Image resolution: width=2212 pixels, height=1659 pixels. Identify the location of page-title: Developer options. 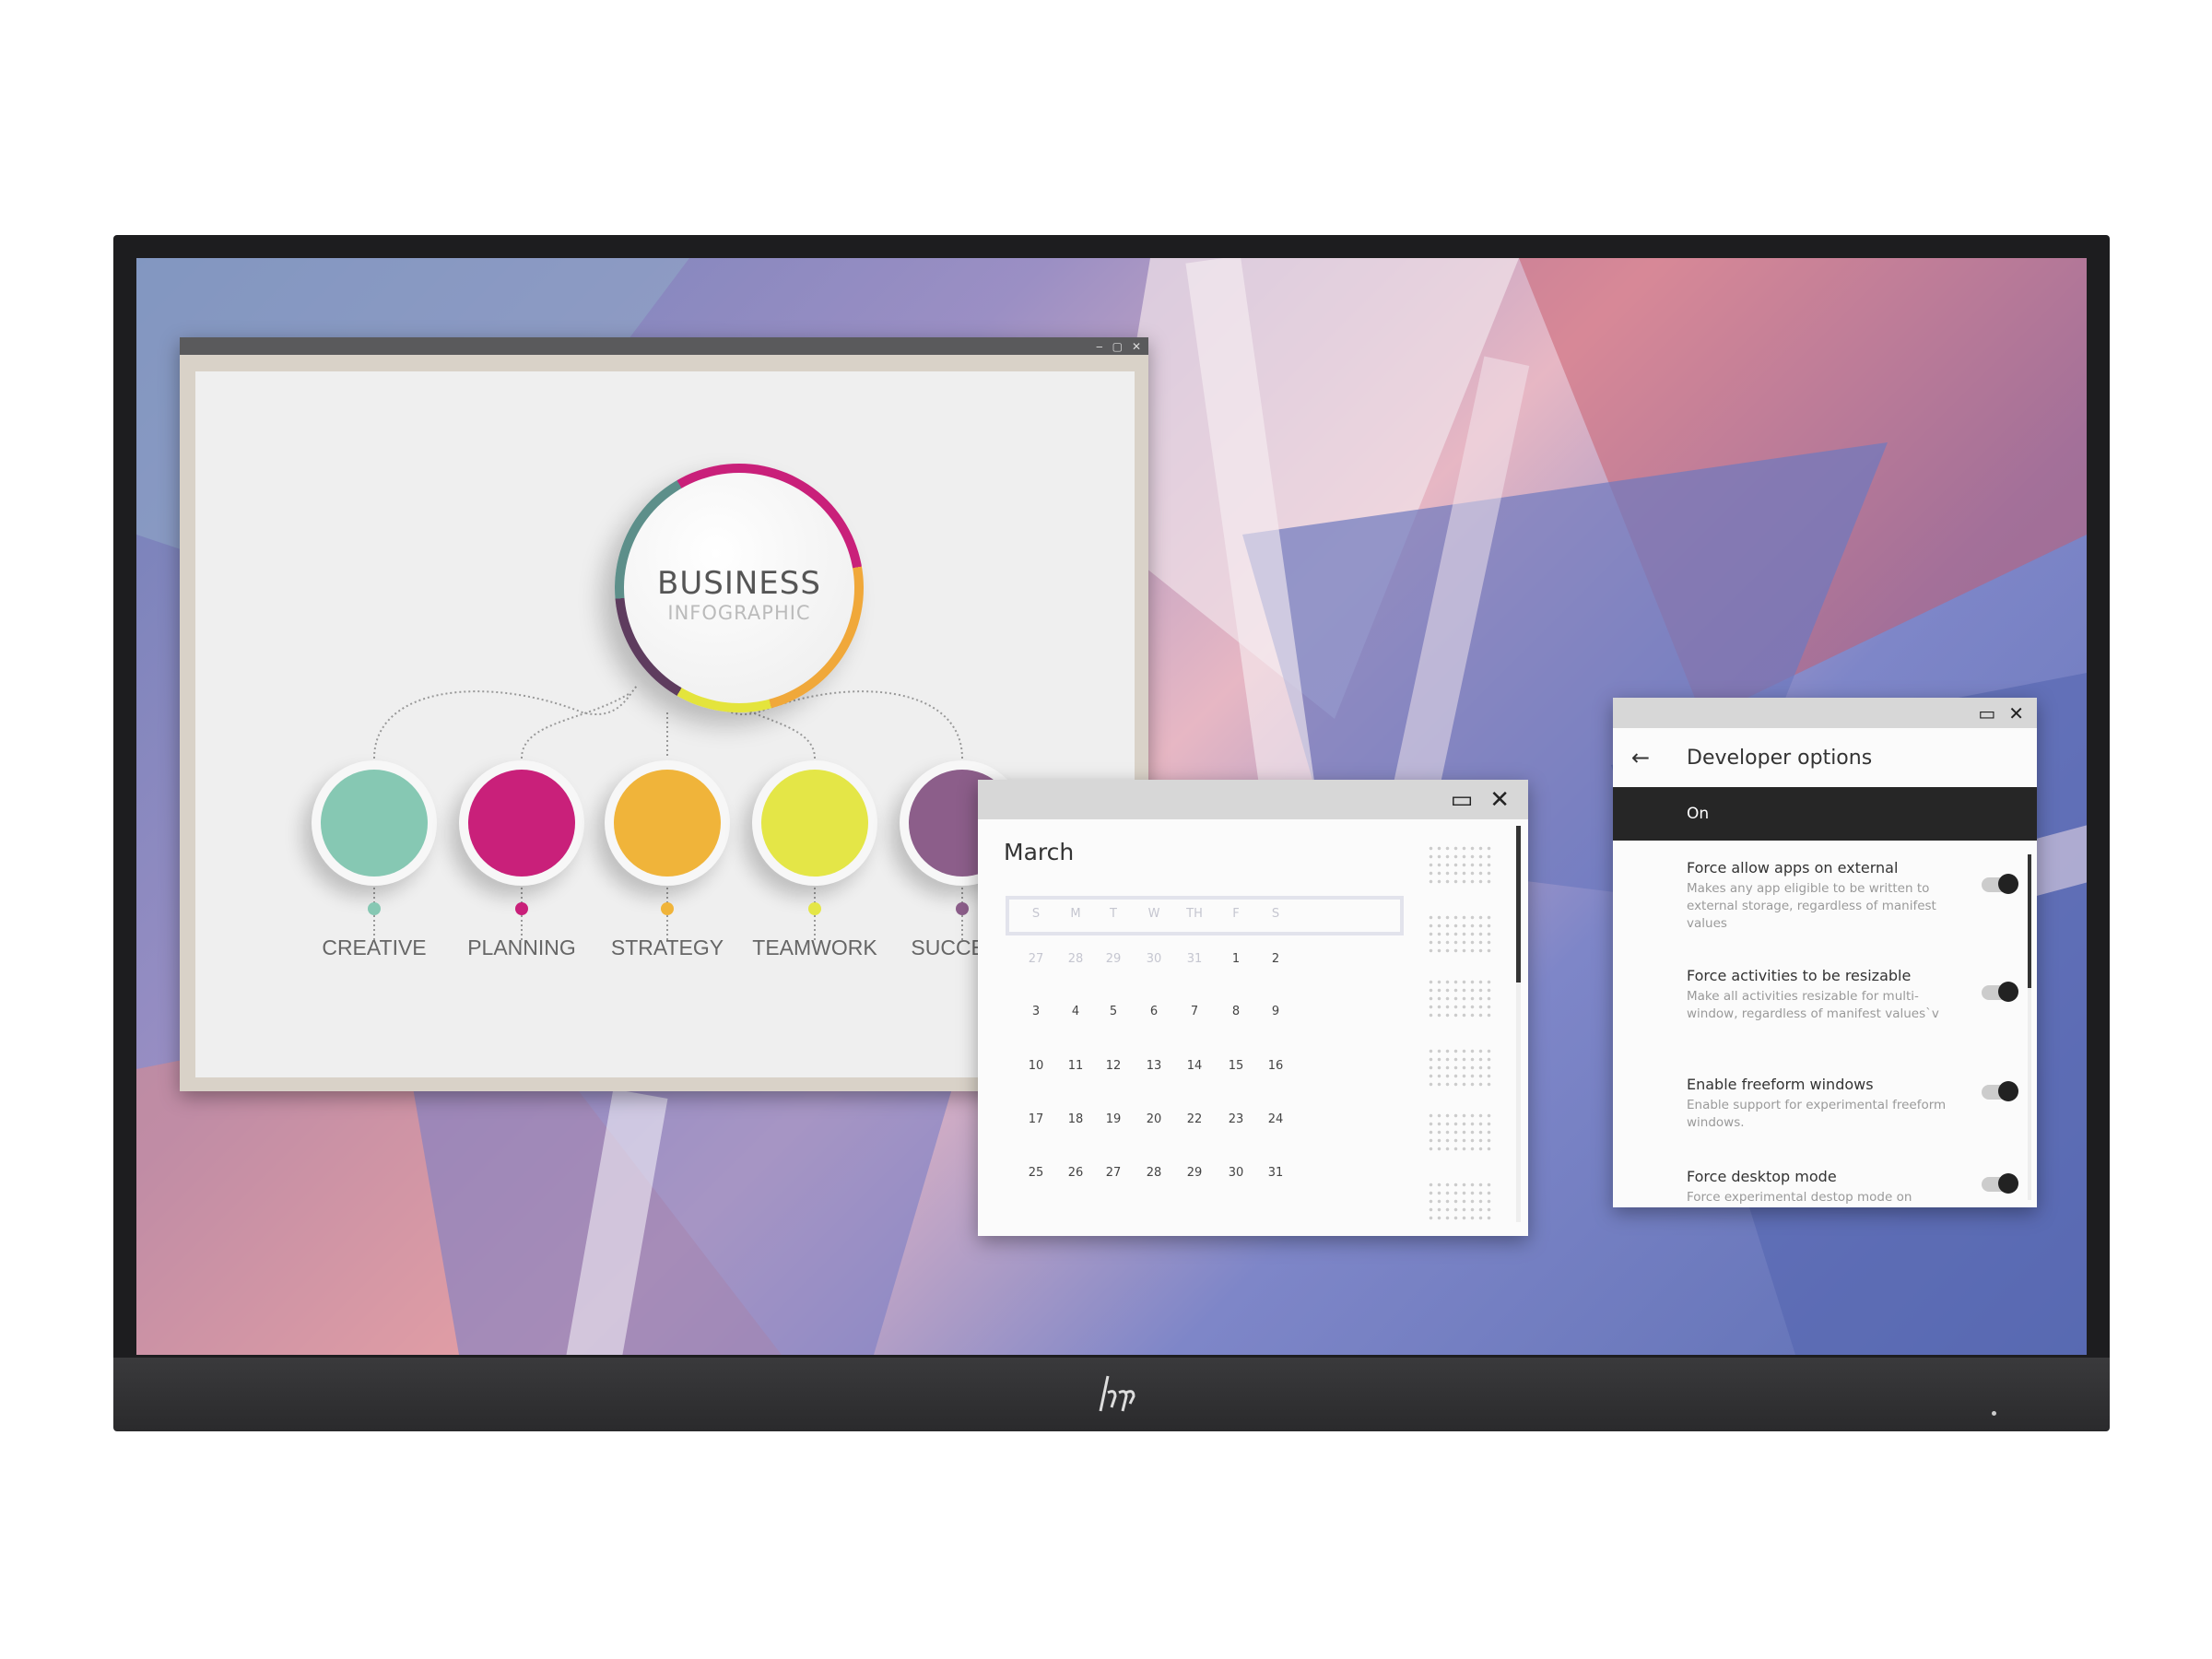
(1780, 758).